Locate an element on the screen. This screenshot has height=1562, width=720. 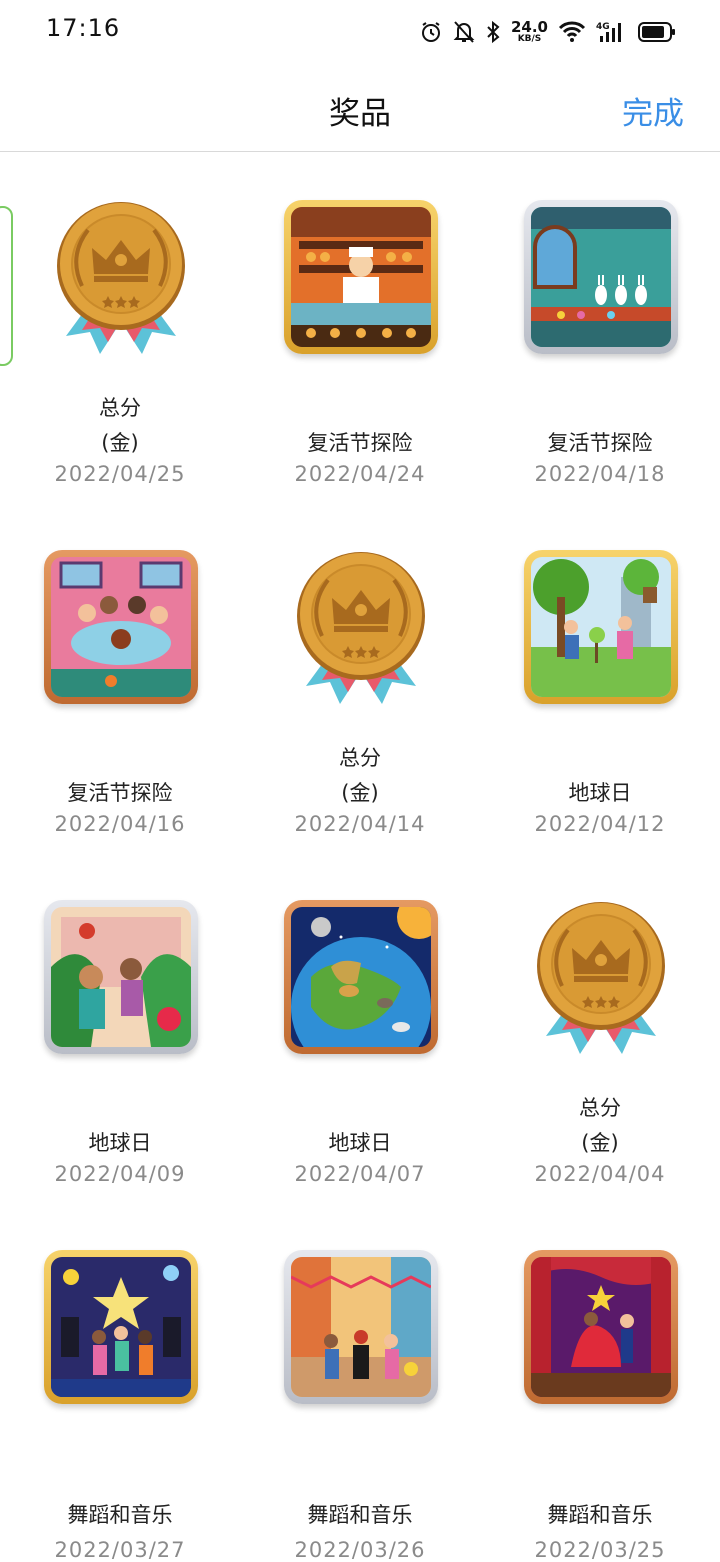
mute-bell-icon is located at coordinates (464, 32).